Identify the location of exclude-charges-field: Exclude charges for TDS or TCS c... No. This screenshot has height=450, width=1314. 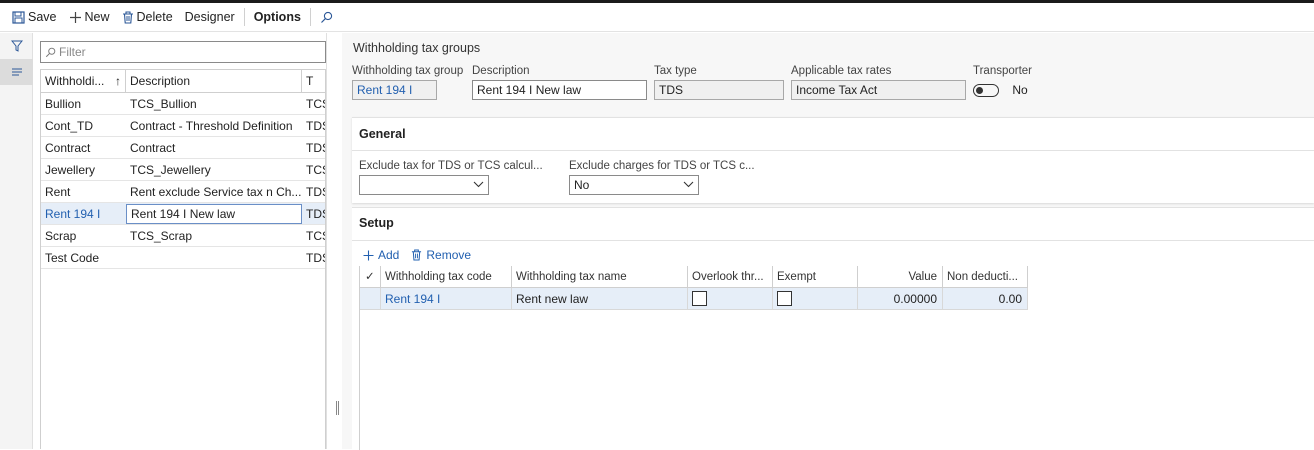
(662, 177).